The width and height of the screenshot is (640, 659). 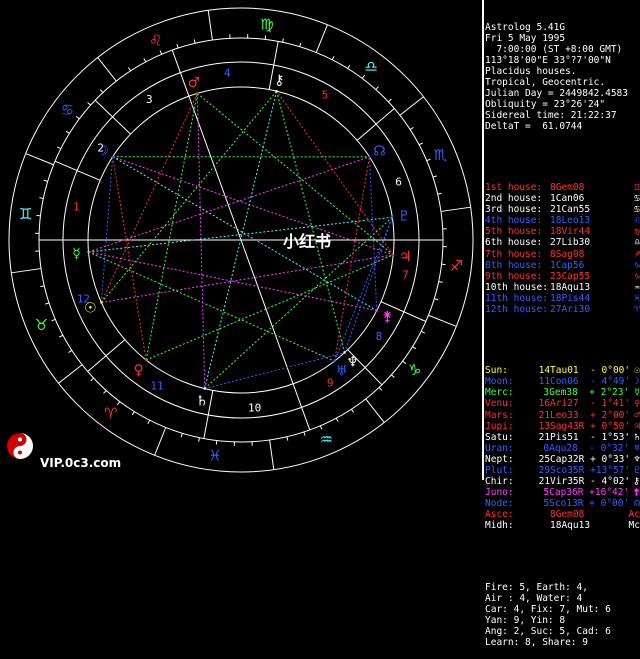 What do you see at coordinates (562, 587) in the screenshot?
I see `summary-line: Fire: 5, Earth: 4,` at bounding box center [562, 587].